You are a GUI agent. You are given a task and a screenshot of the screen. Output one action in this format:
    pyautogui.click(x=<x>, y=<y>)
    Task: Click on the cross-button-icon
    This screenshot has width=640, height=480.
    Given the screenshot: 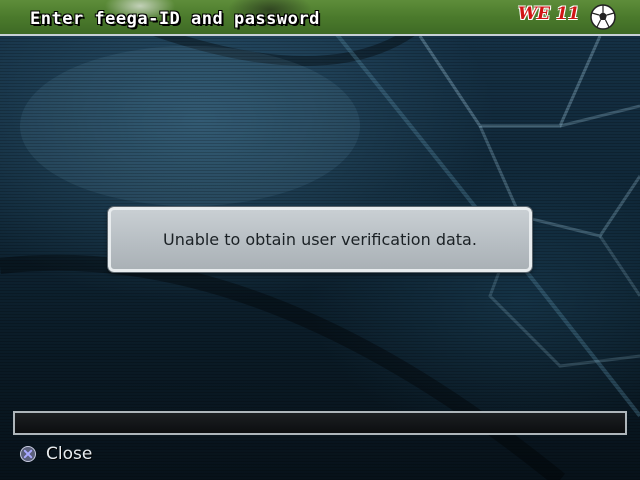 What is the action you would take?
    pyautogui.click(x=28, y=454)
    